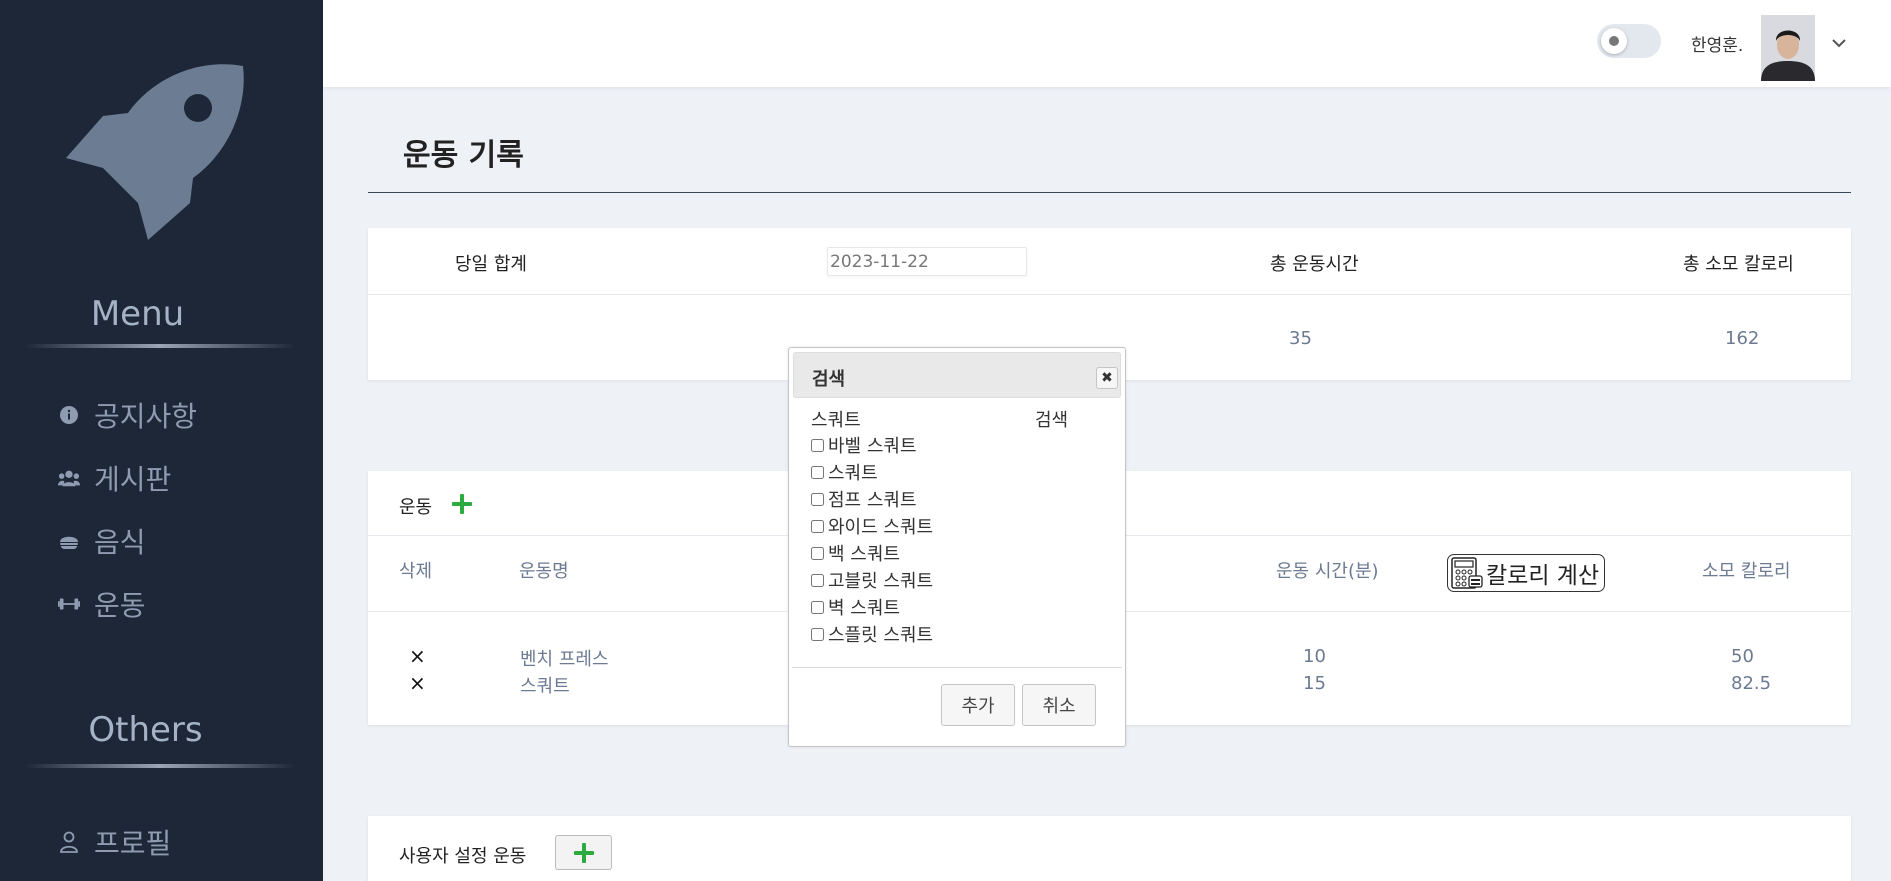 This screenshot has height=881, width=1891. What do you see at coordinates (545, 685) in the screenshot?
I see `exercise-name-link: 스쿼트` at bounding box center [545, 685].